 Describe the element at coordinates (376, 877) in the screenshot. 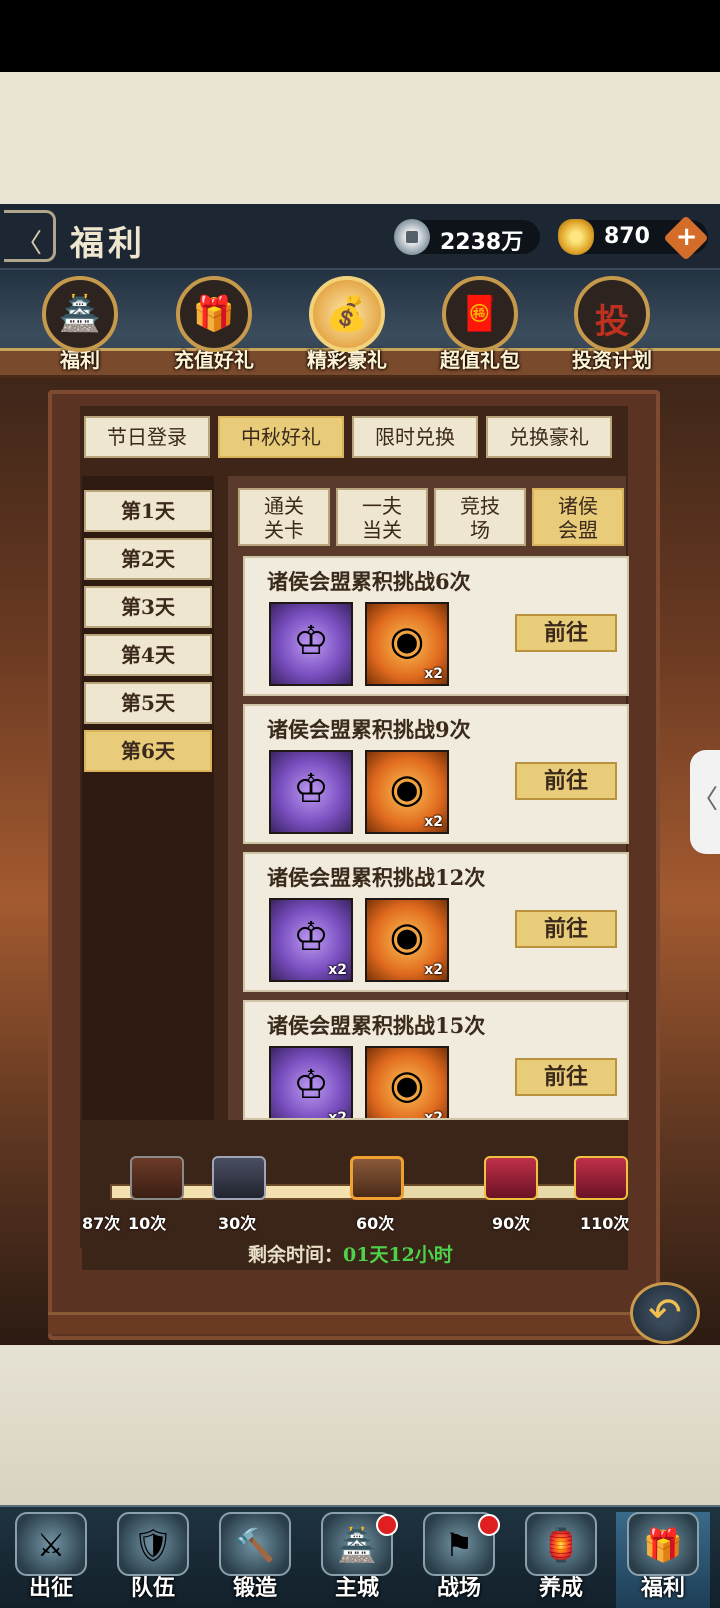

I see `task-title: 诸侯会盟累积挑战12次` at that location.